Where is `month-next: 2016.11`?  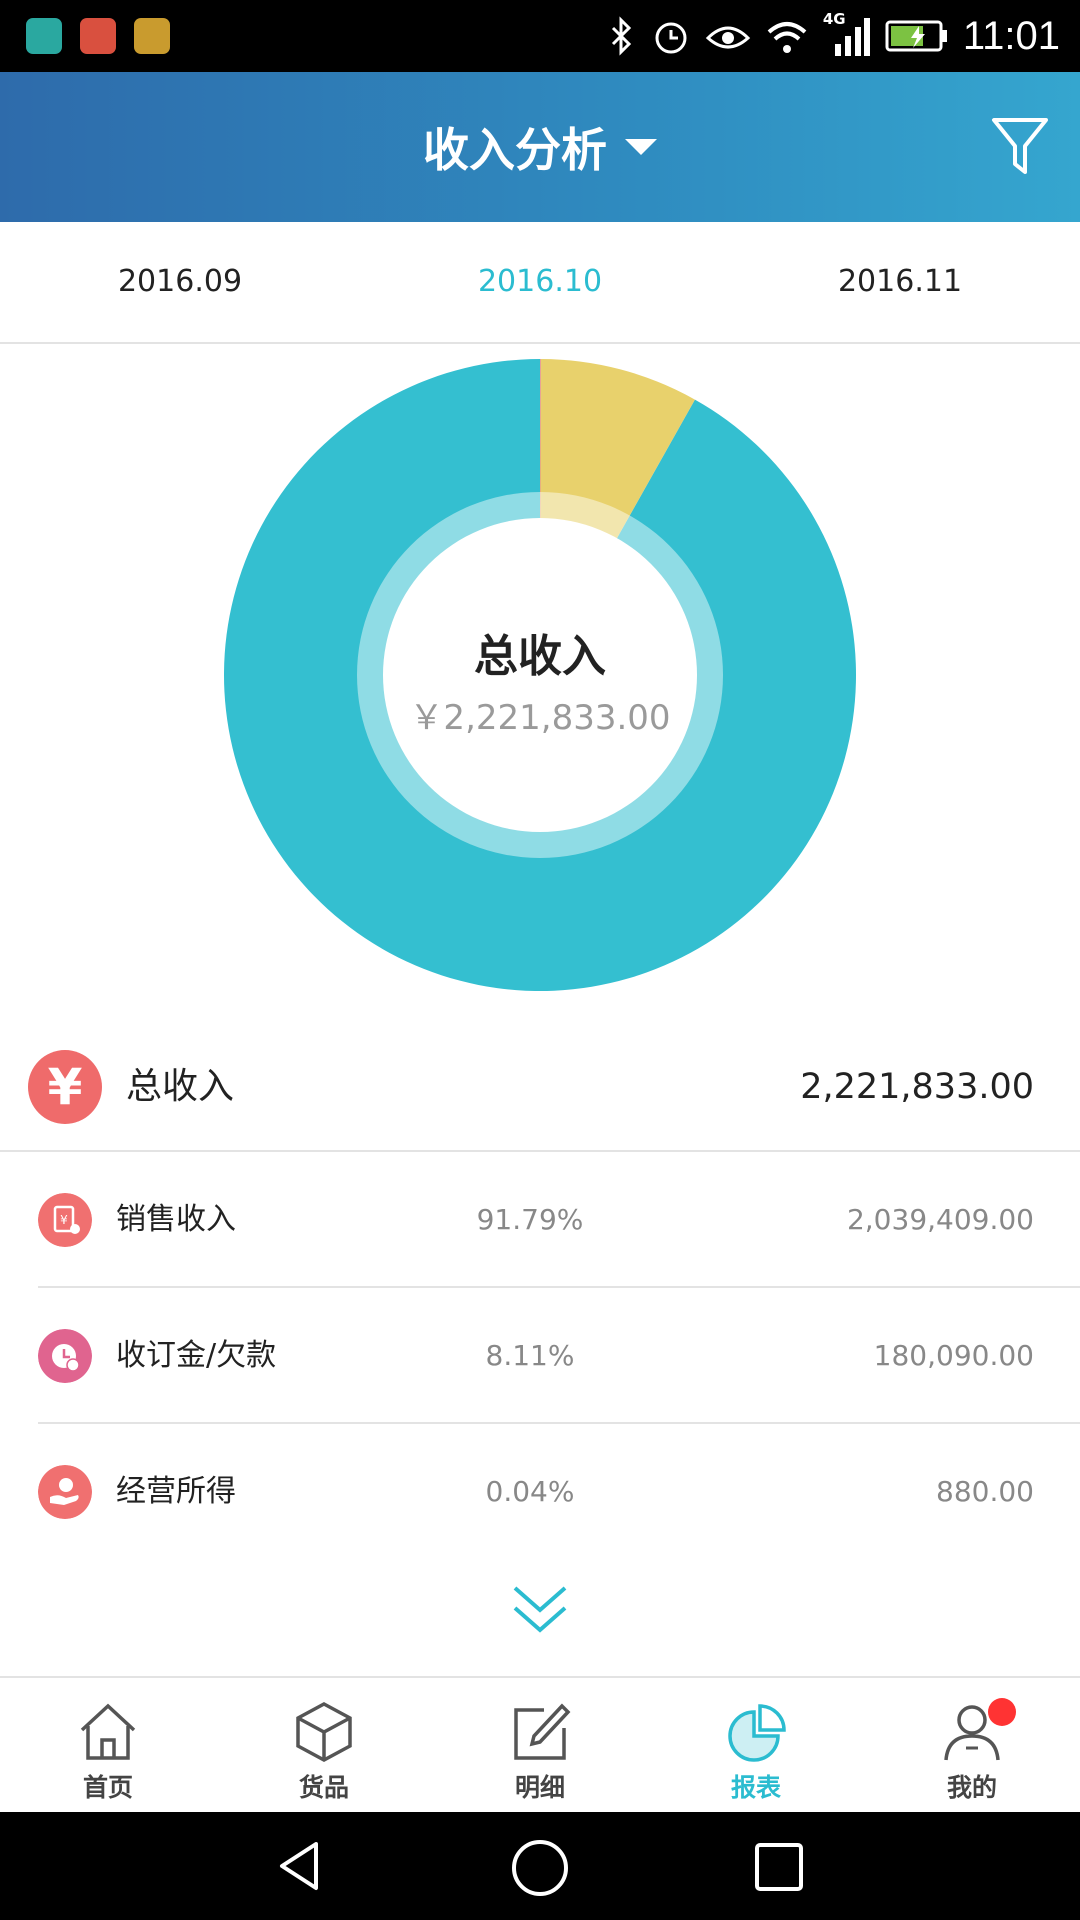 month-next: 2016.11 is located at coordinates (900, 282).